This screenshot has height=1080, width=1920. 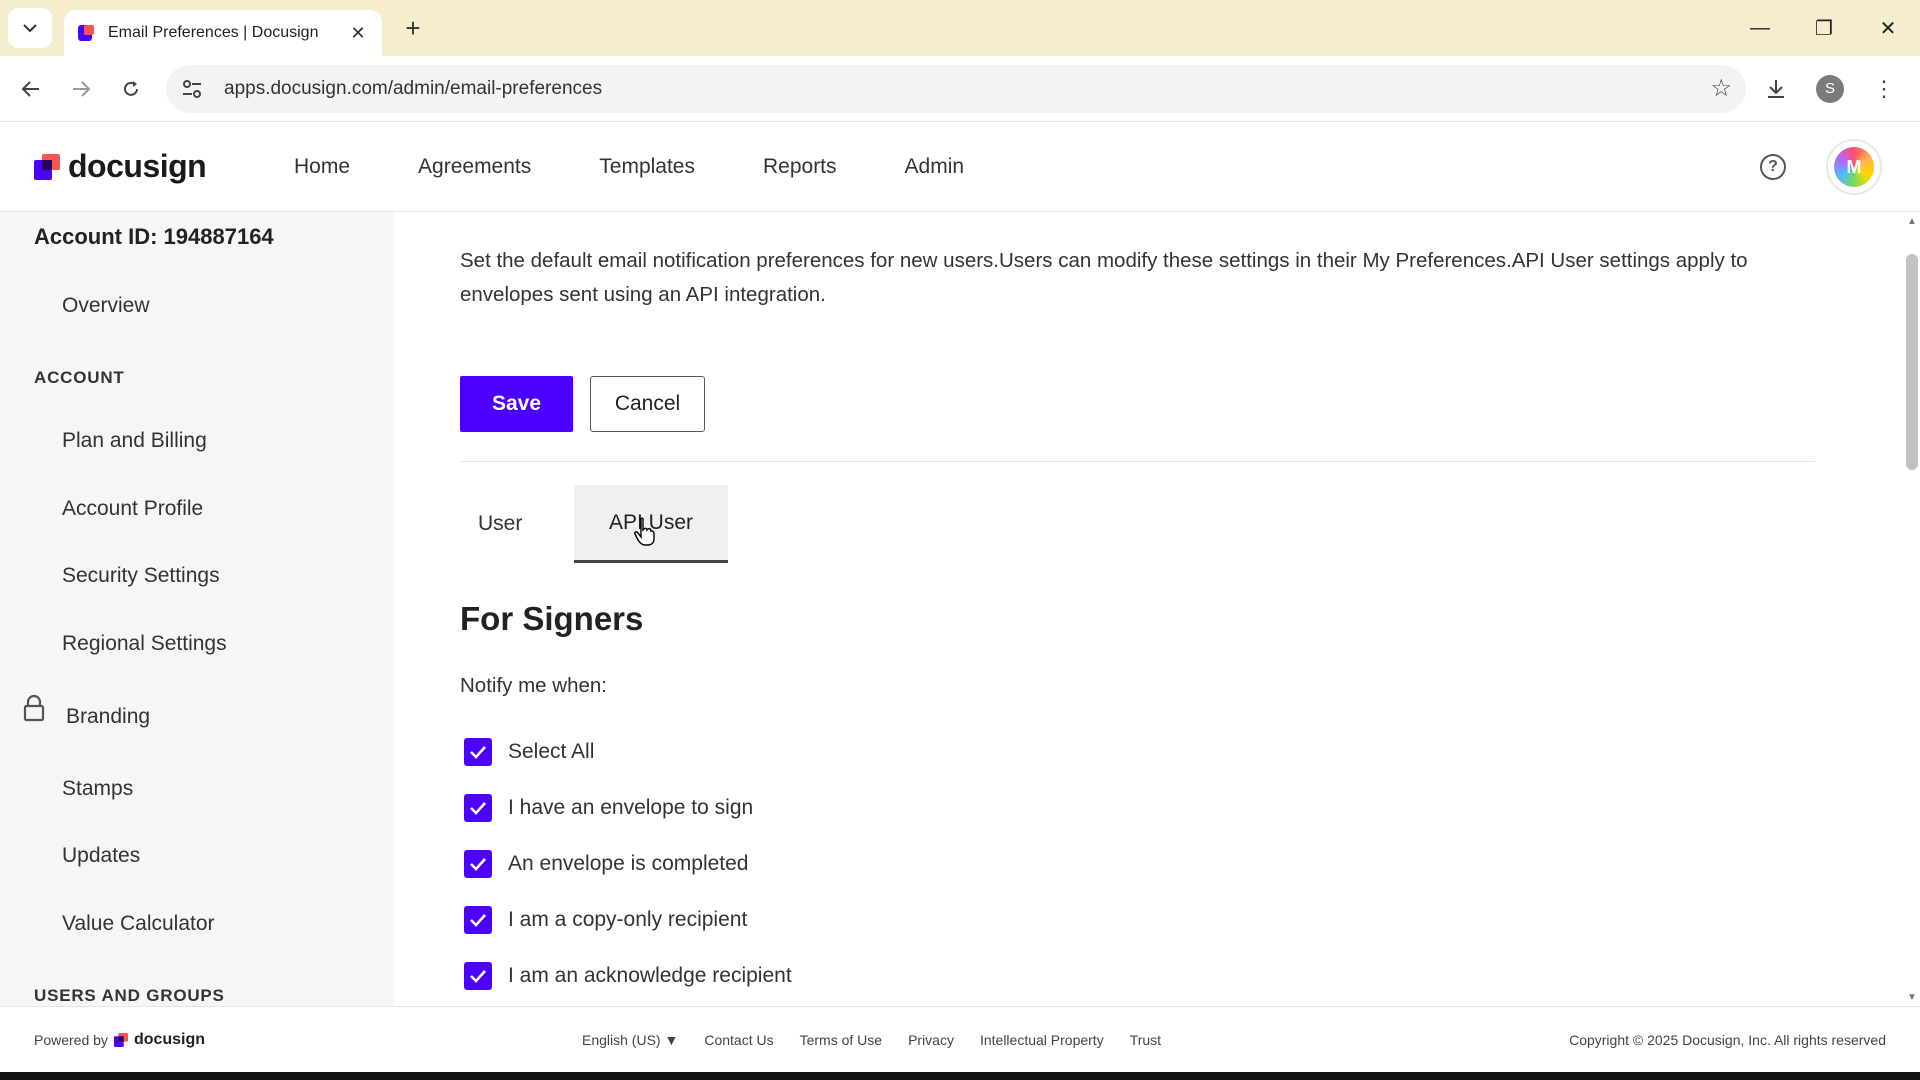 What do you see at coordinates (800, 167) in the screenshot?
I see `nav-reports: Reports` at bounding box center [800, 167].